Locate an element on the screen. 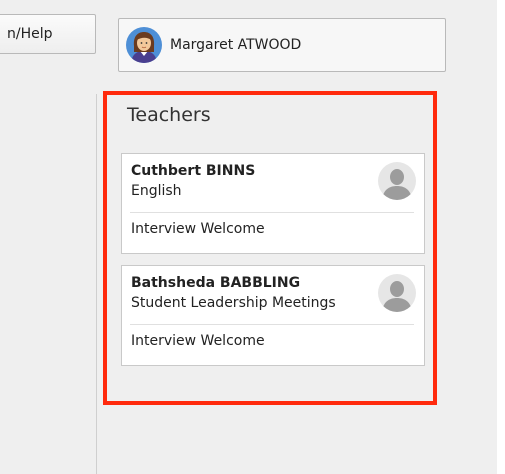 This screenshot has width=505, height=474. teacher-name: Bathsheda BABBLING is located at coordinates (216, 283).